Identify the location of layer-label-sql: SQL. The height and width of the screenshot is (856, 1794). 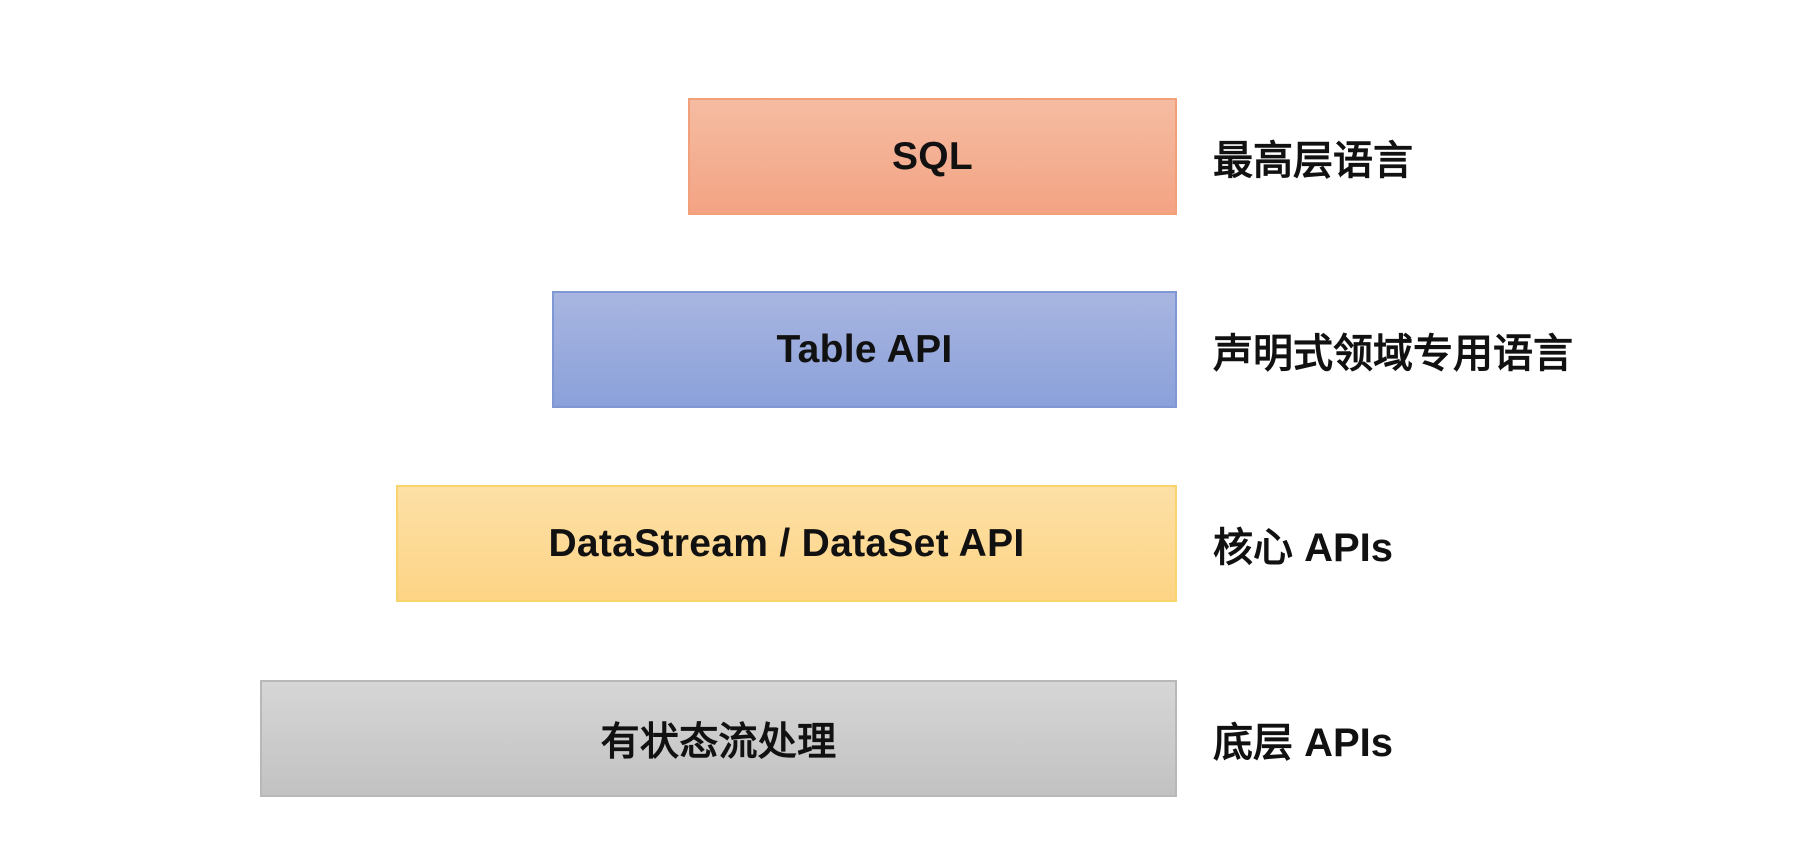
(932, 156).